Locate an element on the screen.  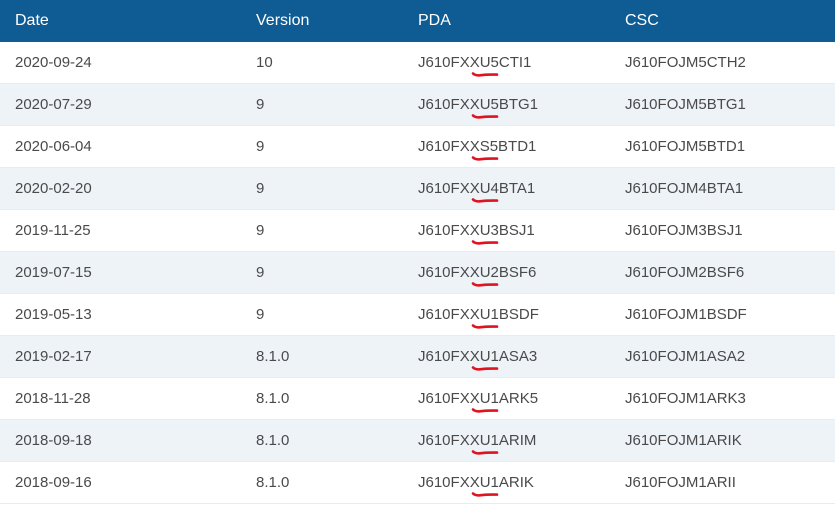
cell-date: 2020-09-24 is located at coordinates (128, 62).